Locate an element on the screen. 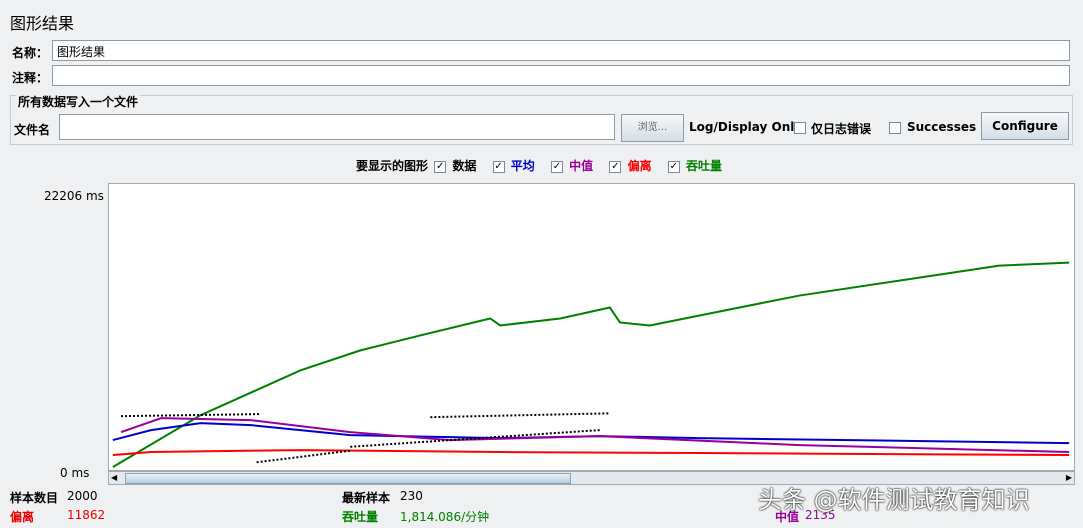  configure-button: Configure is located at coordinates (1025, 126).